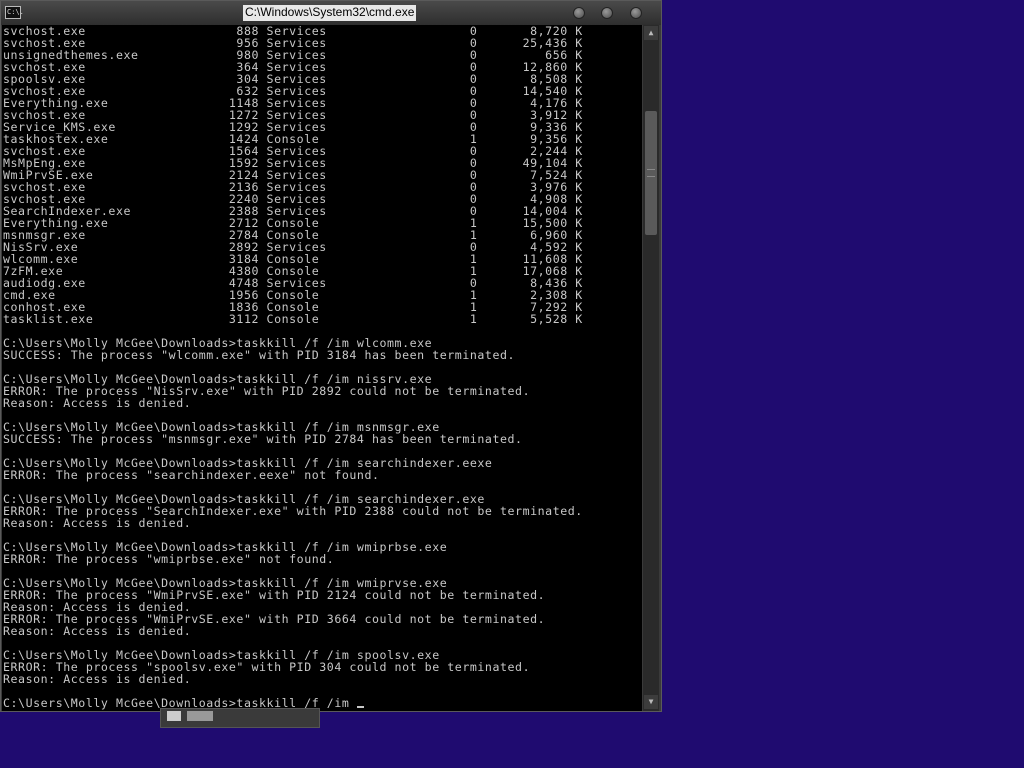 The height and width of the screenshot is (768, 1024). I want to click on process-row: tasklist.exe 3112 Console 1 5,528 K, so click(293, 319).